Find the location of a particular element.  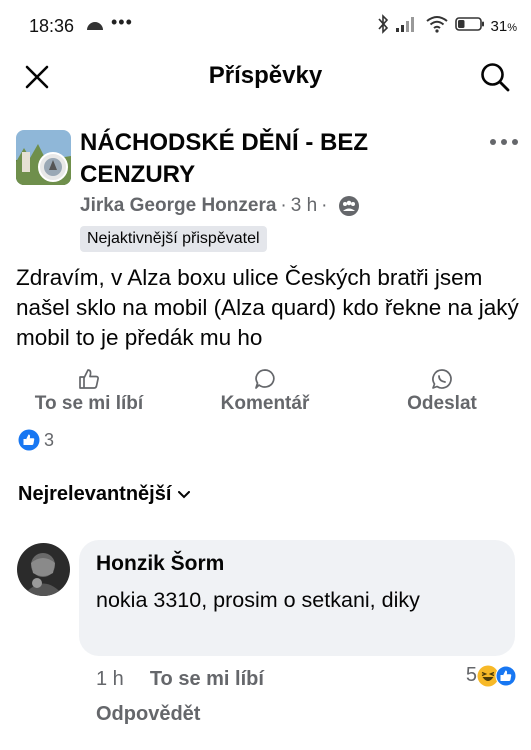

app-header: Příspěvky is located at coordinates (265, 78).